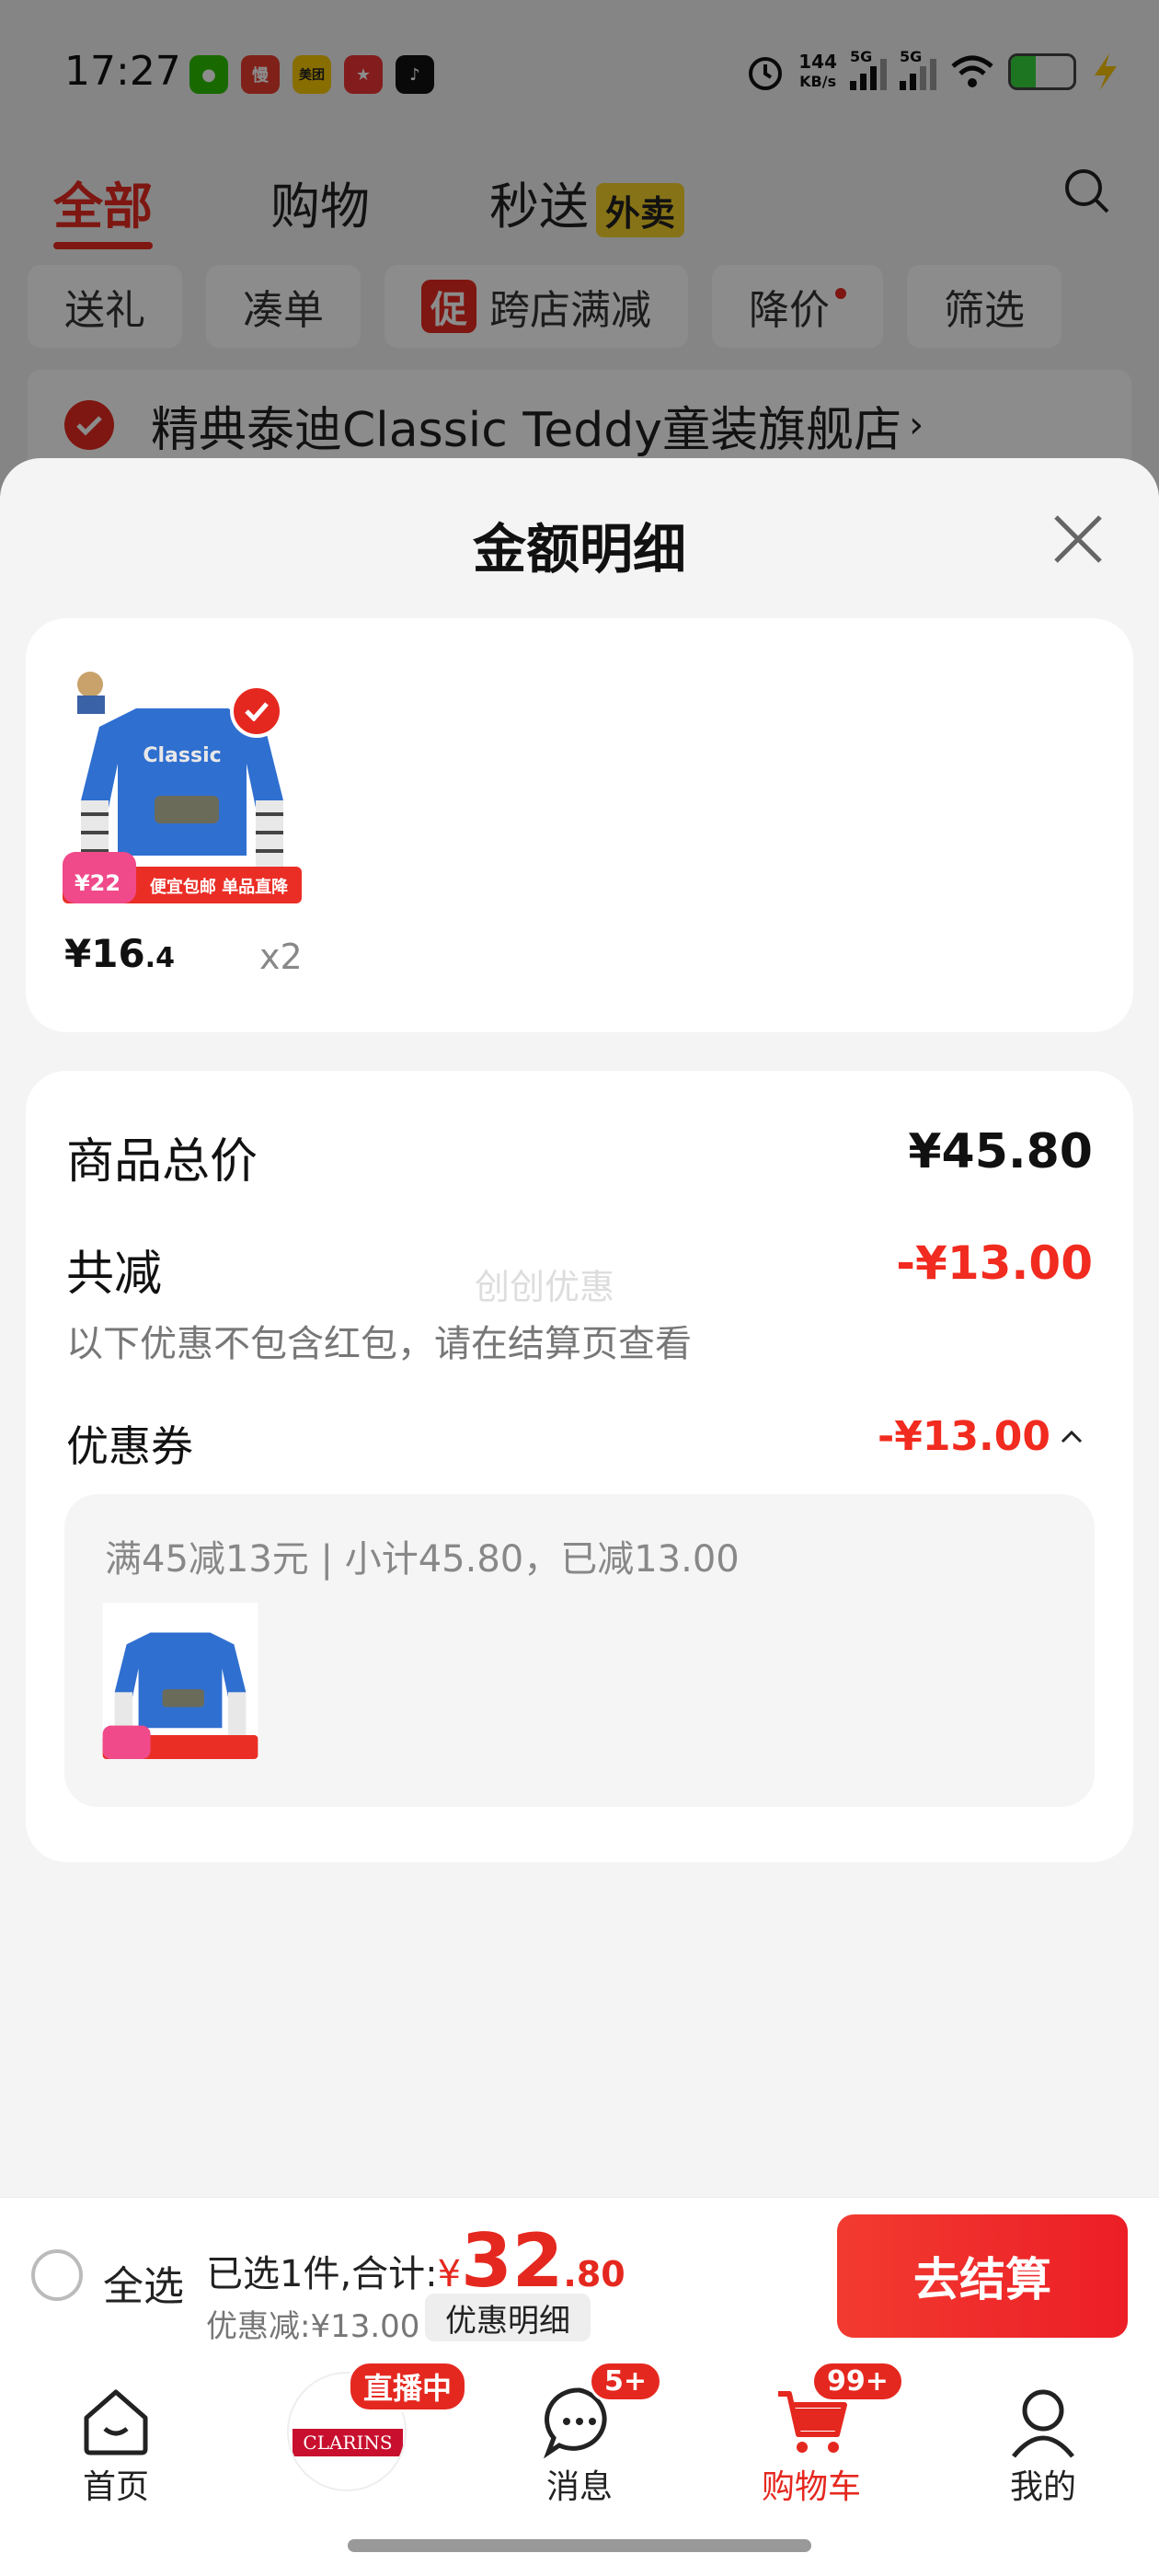  What do you see at coordinates (579, 2545) in the screenshot?
I see `home-indicator` at bounding box center [579, 2545].